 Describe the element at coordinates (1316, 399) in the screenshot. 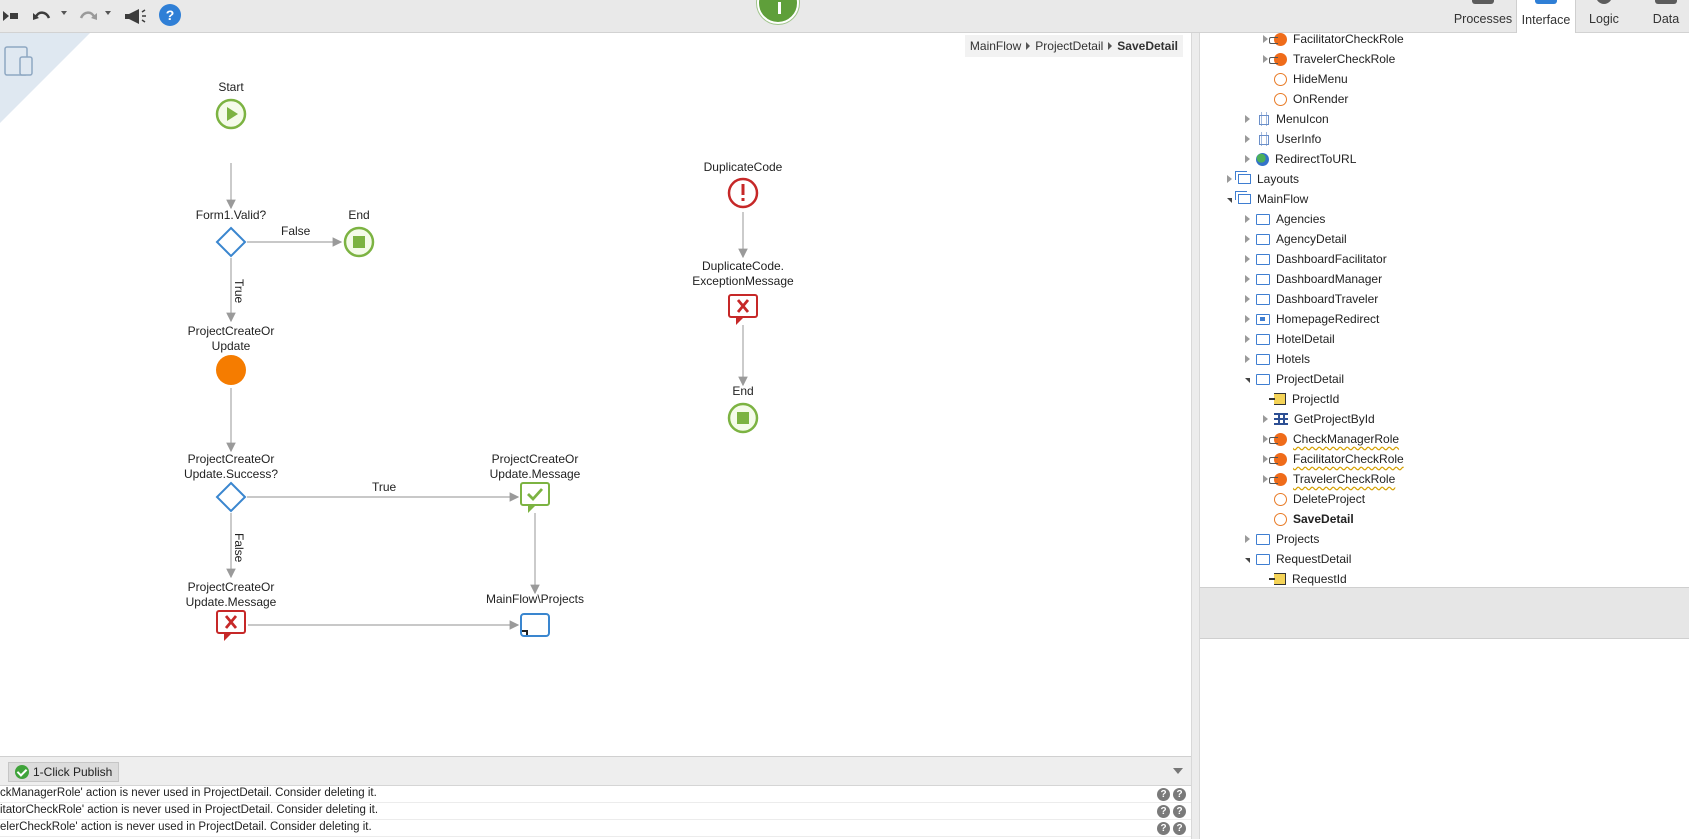

I see `tree-item-label: ProjectId` at that location.